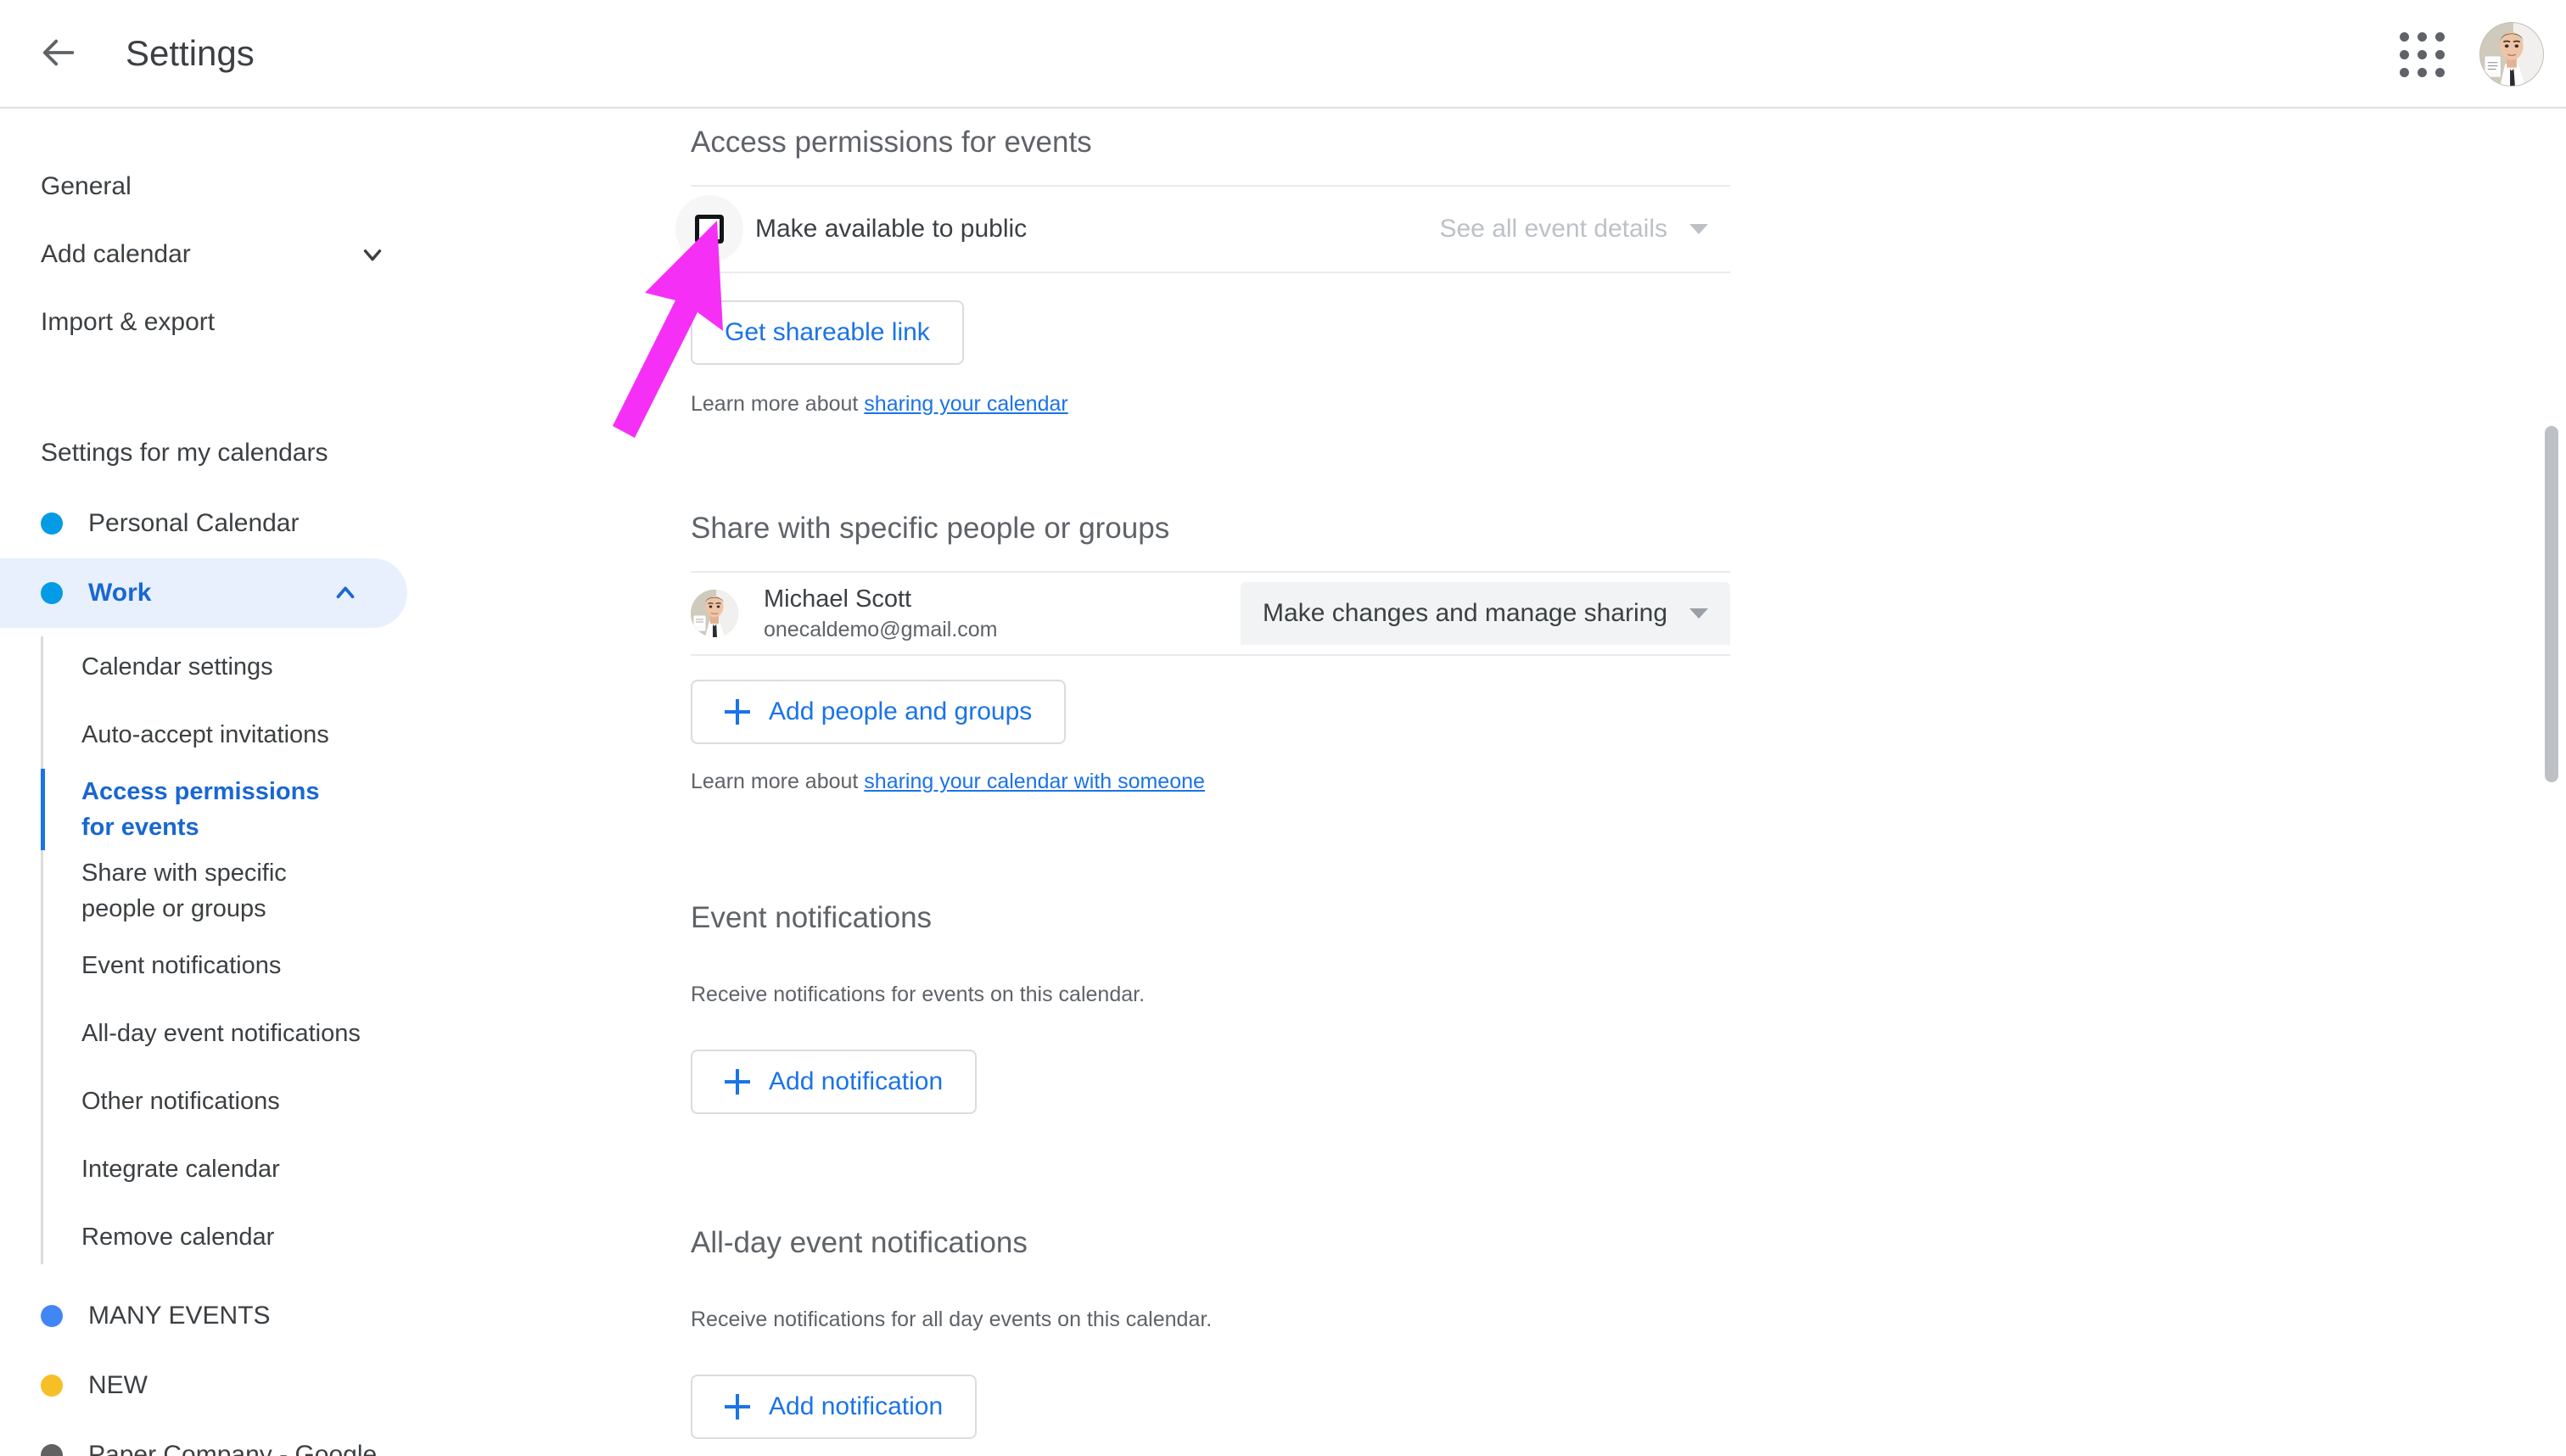  I want to click on page-title: Settings, so click(190, 53).